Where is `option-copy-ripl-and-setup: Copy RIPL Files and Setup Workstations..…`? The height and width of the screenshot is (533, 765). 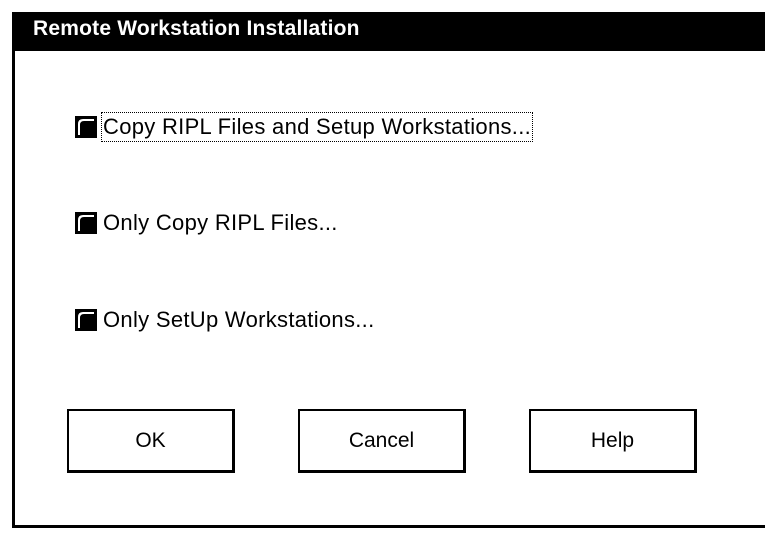 option-copy-ripl-and-setup: Copy RIPL Files and Setup Workstations..… is located at coordinates (304, 127).